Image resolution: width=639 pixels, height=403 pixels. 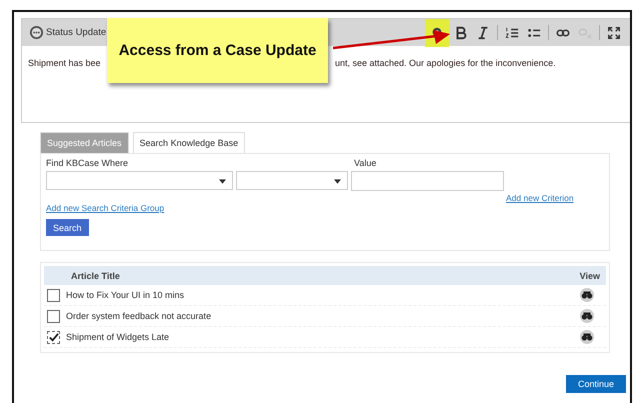 What do you see at coordinates (139, 180) in the screenshot?
I see `field-dropdown` at bounding box center [139, 180].